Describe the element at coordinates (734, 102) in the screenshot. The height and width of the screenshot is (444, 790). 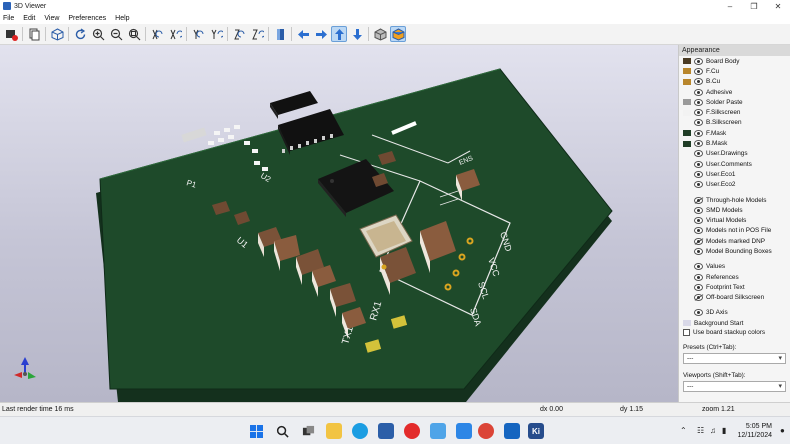
I see `layer-solder-paste: Solder Paste` at that location.